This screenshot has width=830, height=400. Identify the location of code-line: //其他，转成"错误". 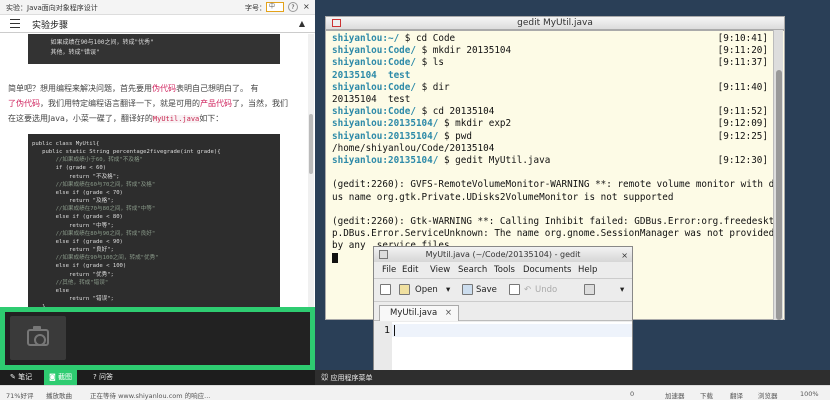
(70, 282).